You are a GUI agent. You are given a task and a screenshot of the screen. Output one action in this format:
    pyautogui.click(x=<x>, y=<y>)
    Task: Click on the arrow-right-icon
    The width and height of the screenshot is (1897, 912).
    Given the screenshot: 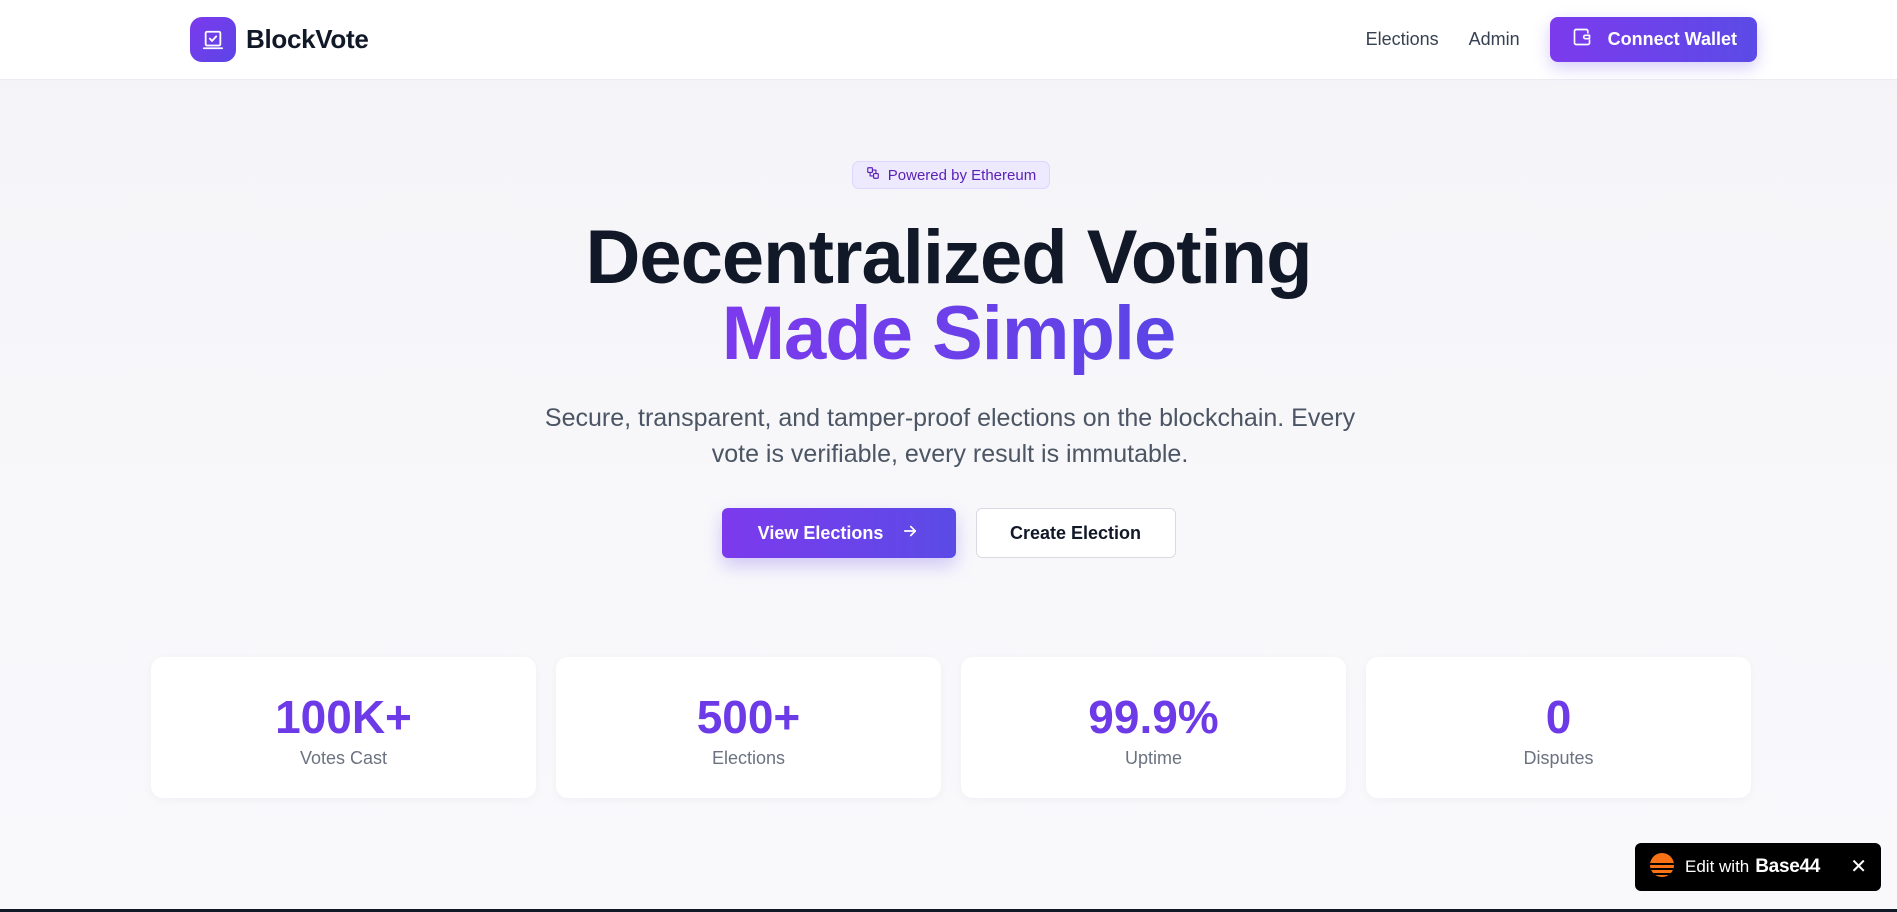 What is the action you would take?
    pyautogui.click(x=910, y=533)
    